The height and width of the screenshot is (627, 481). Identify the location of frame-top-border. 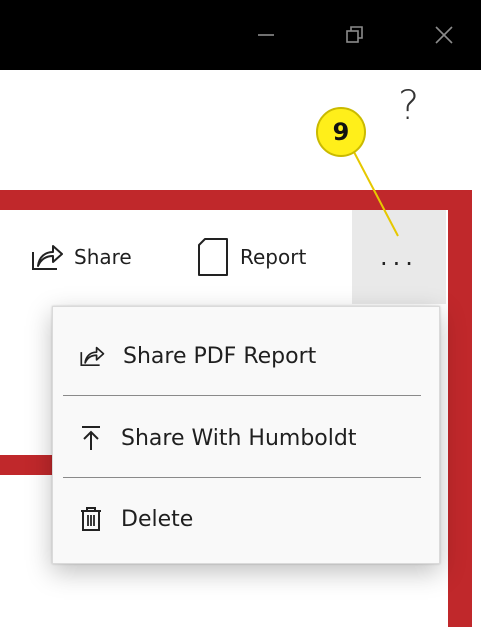
(236, 200).